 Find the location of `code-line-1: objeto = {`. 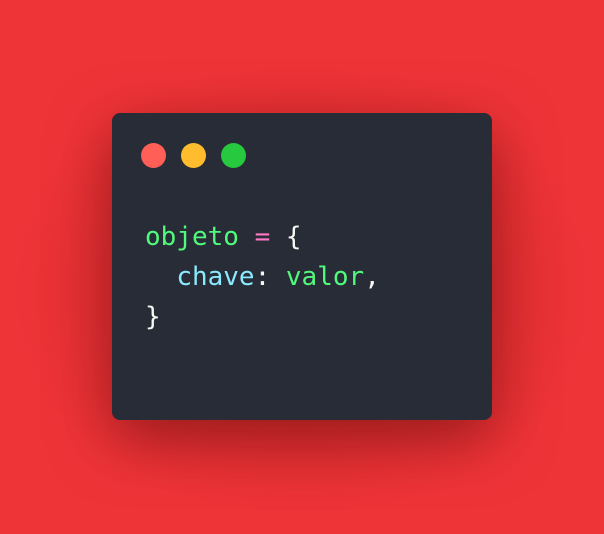

code-line-1: objeto = { is located at coordinates (262, 237).